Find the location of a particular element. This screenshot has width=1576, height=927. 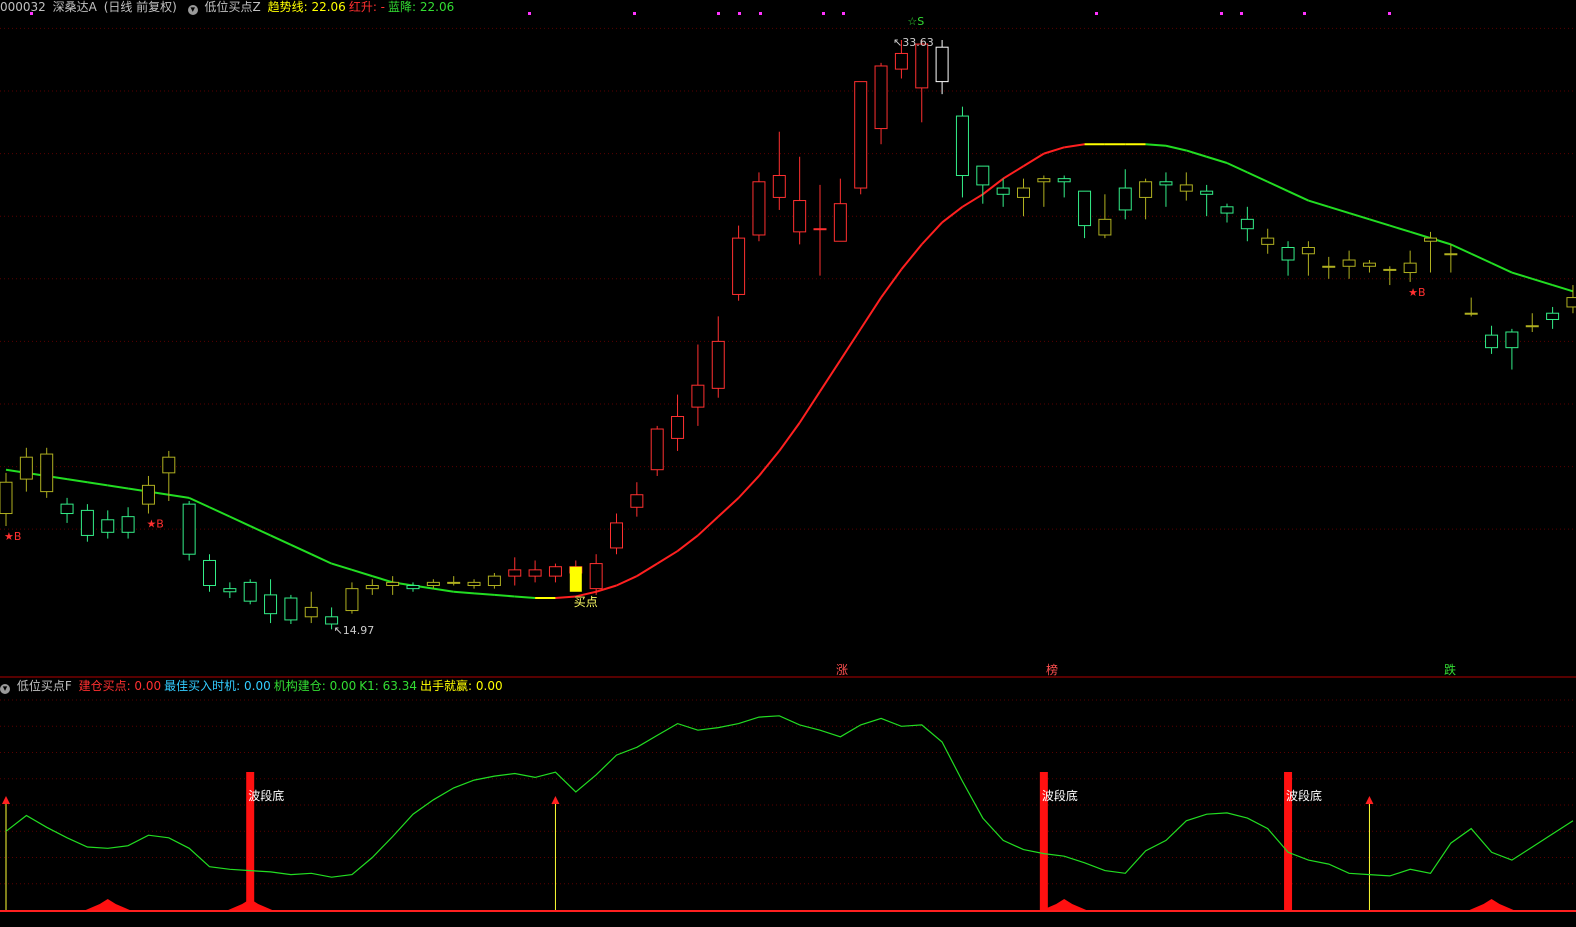

event-label: 涨 is located at coordinates (842, 669).